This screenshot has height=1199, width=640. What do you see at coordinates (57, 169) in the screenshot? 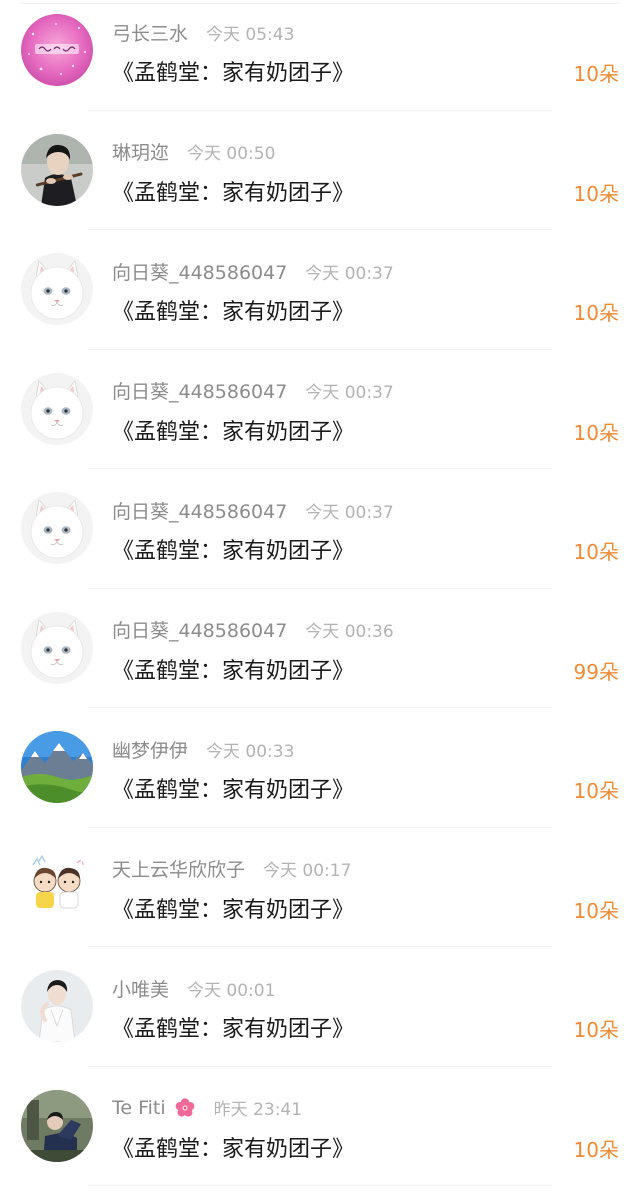
I see `flute-player-avatar` at bounding box center [57, 169].